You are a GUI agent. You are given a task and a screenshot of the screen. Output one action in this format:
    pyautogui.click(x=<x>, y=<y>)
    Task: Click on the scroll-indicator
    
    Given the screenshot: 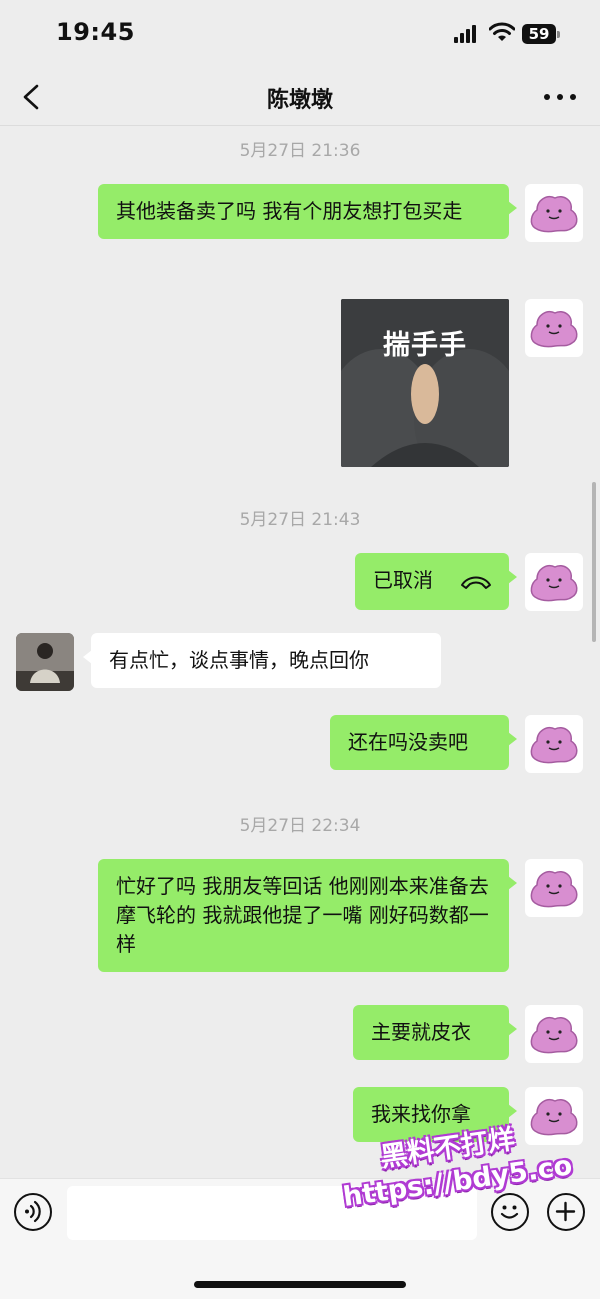 What is the action you would take?
    pyautogui.click(x=594, y=562)
    